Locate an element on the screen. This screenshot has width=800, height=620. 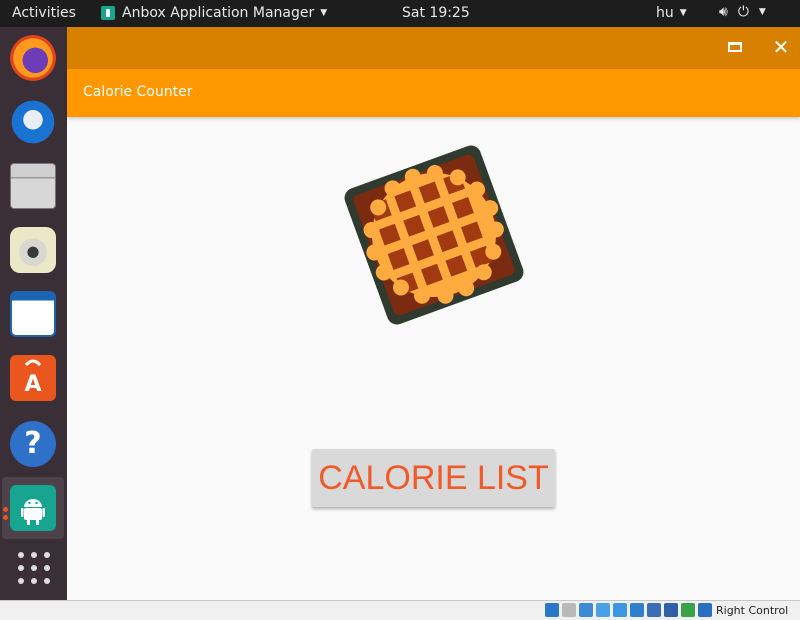
window-titlebar: ✕ is located at coordinates (433, 48).